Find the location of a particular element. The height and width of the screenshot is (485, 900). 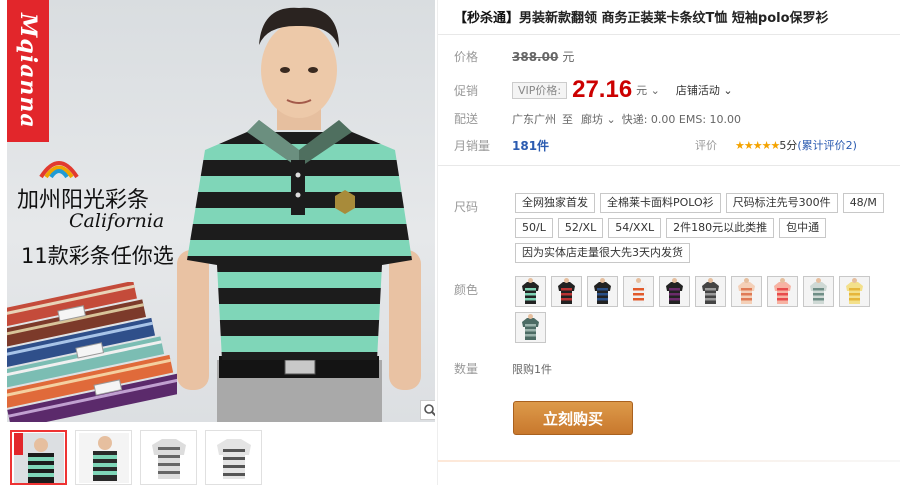

size-option: 因为实体店走量很大先3天内发货 is located at coordinates (602, 253).